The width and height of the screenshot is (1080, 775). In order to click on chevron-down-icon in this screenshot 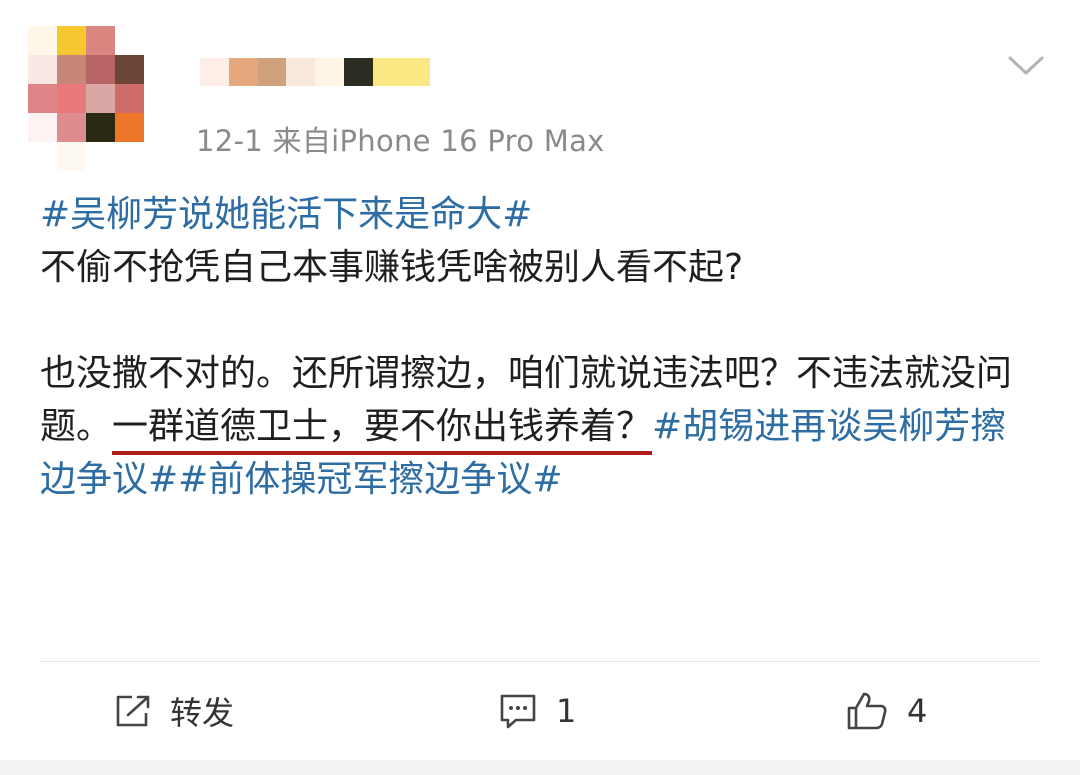, I will do `click(1026, 66)`.